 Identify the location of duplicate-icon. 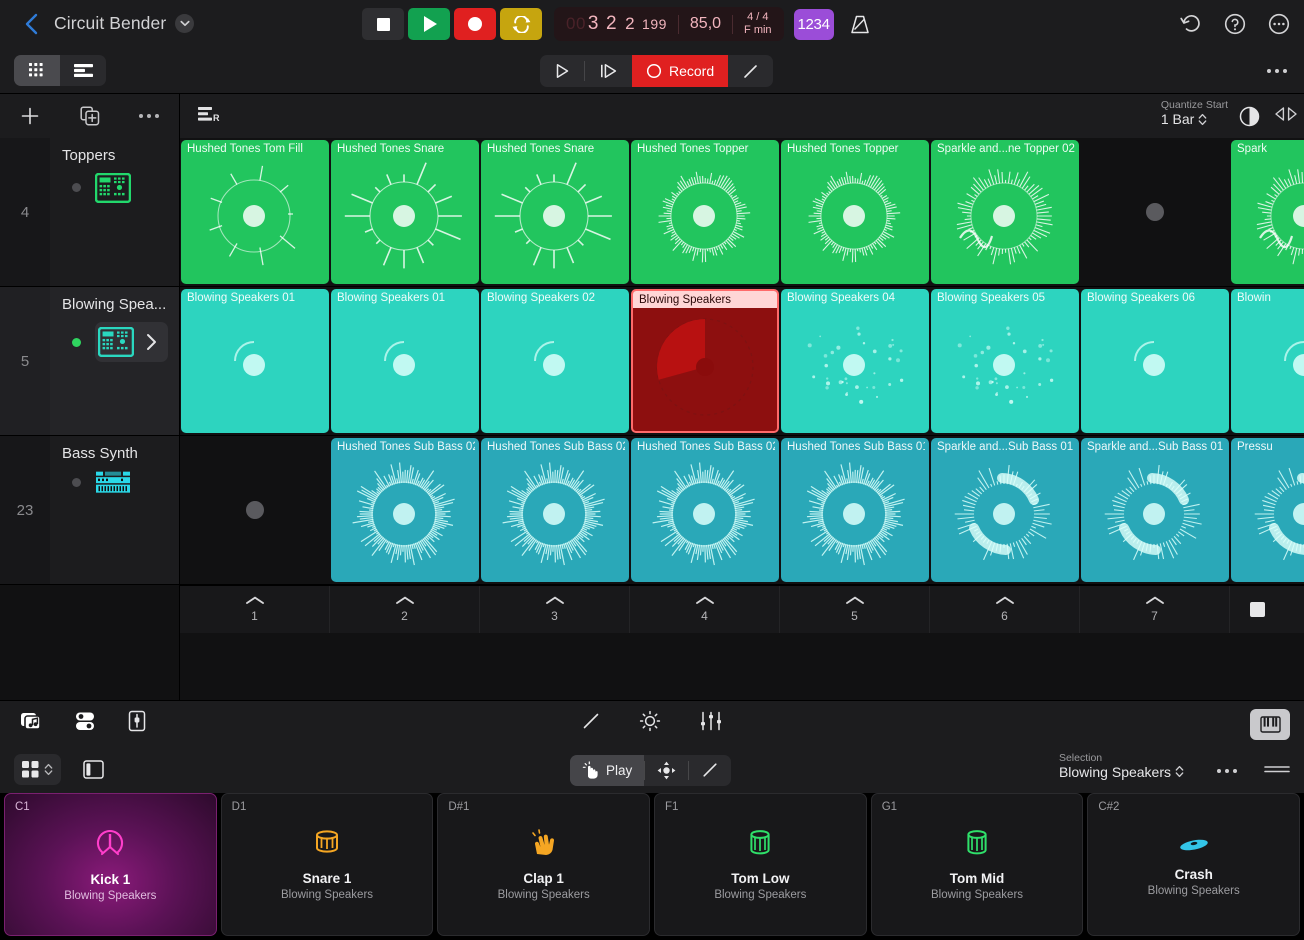
(90, 116).